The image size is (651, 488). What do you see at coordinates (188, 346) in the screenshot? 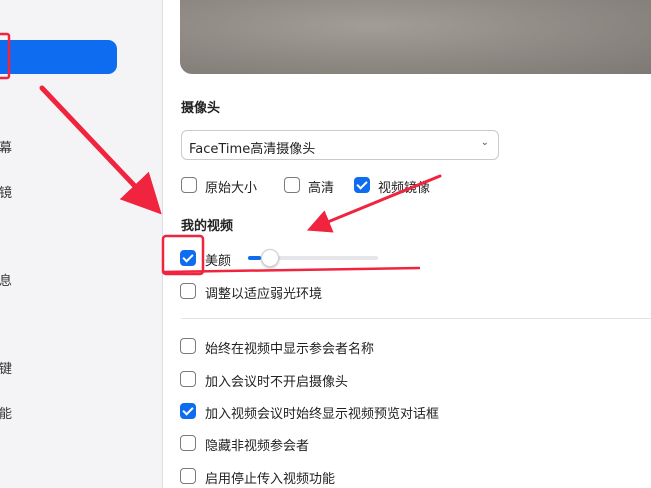
I see `show-names-checkbox` at bounding box center [188, 346].